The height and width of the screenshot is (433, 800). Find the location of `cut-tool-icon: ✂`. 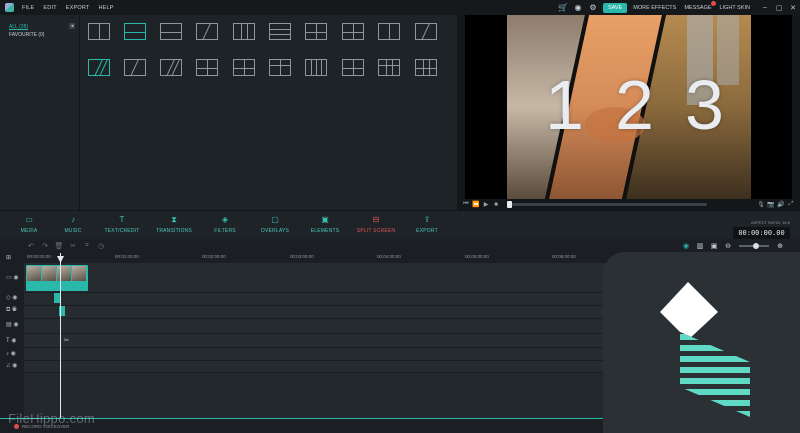

cut-tool-icon: ✂ is located at coordinates (73, 246).